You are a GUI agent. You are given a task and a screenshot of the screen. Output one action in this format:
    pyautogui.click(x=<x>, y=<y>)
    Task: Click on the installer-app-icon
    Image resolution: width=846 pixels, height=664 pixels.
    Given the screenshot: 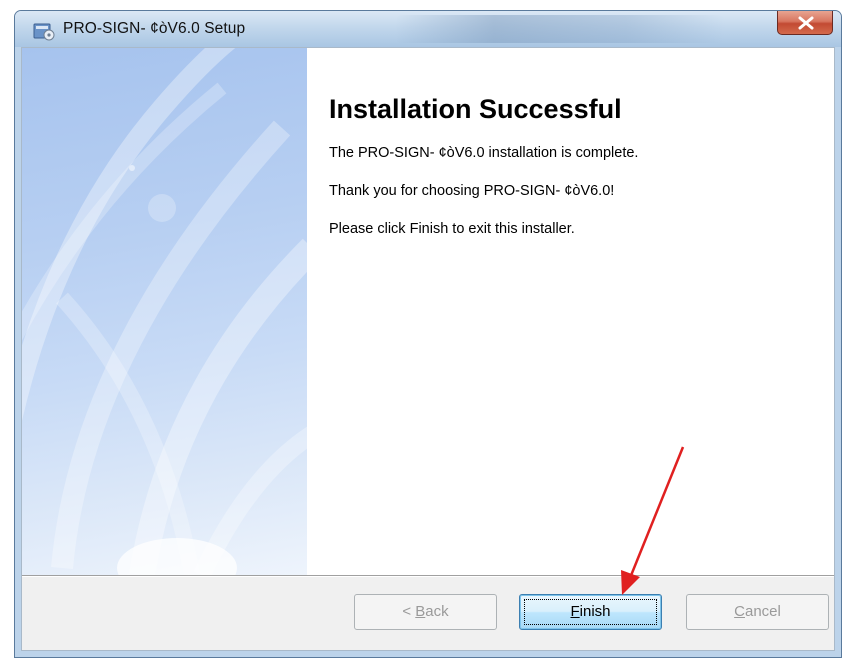 What is the action you would take?
    pyautogui.click(x=44, y=32)
    